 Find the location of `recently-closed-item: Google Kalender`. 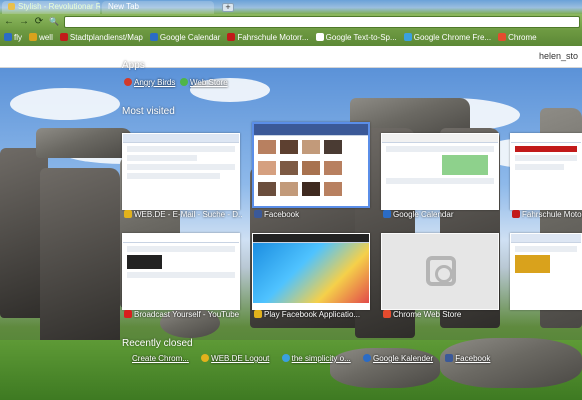

recently-closed-item: Google Kalender is located at coordinates (398, 358).